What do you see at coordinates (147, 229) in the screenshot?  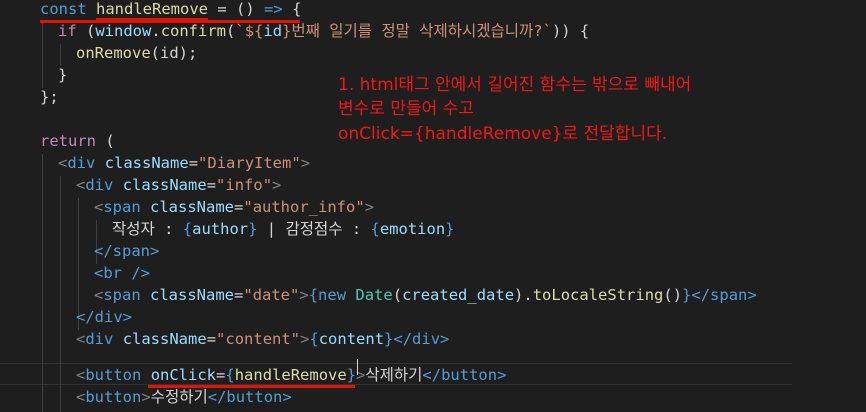 I see `jsx-text: 작성자 :` at bounding box center [147, 229].